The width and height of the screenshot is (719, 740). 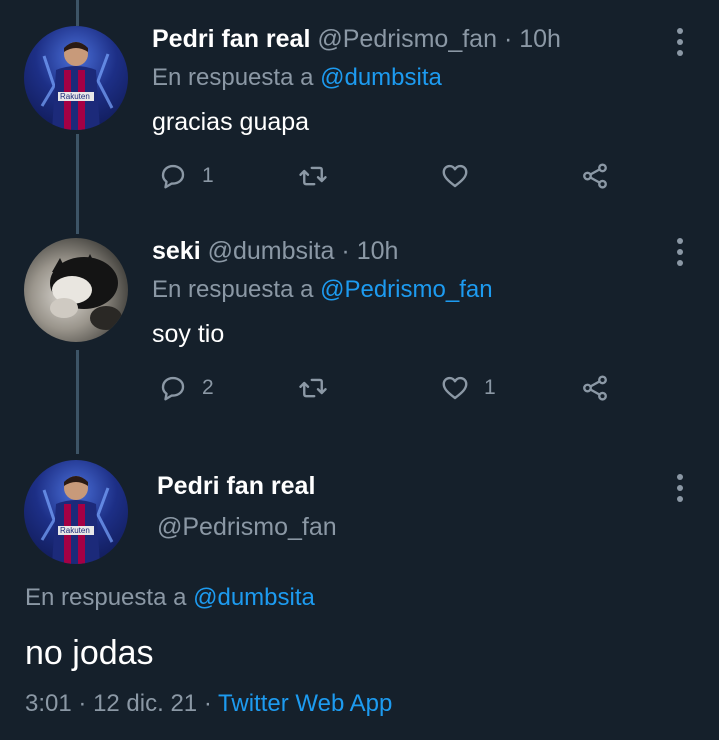 I want to click on tweet-text: no jodas, so click(x=89, y=653).